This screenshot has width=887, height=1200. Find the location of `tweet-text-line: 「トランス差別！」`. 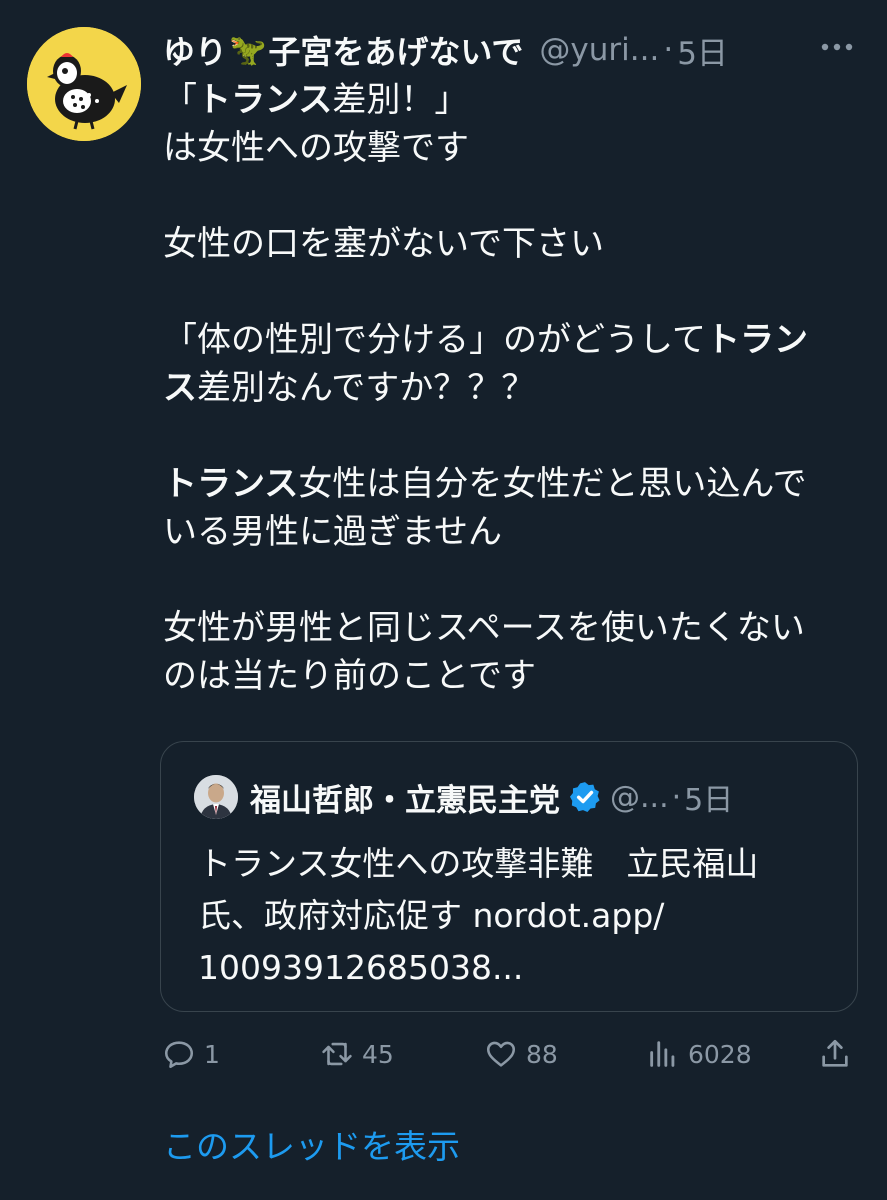

tweet-text-line: 「トランス差別！」 is located at coordinates (513, 100).